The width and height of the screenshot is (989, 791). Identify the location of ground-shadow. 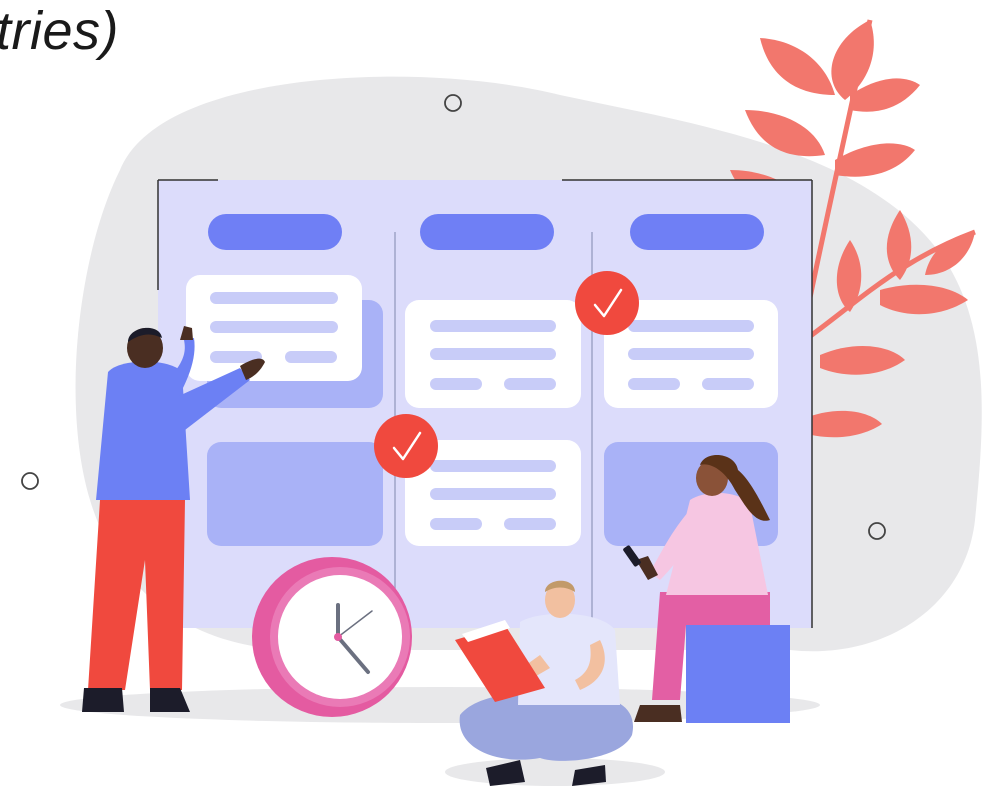
(555, 772).